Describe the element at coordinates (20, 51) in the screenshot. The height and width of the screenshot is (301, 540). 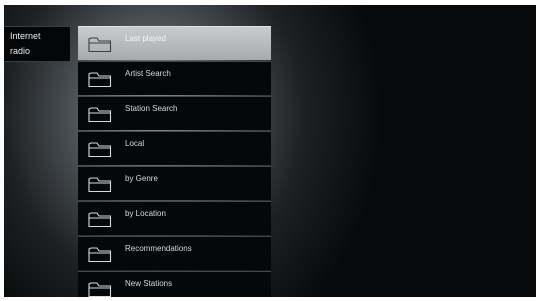
I see `breadcrumb-line-2: radio` at that location.